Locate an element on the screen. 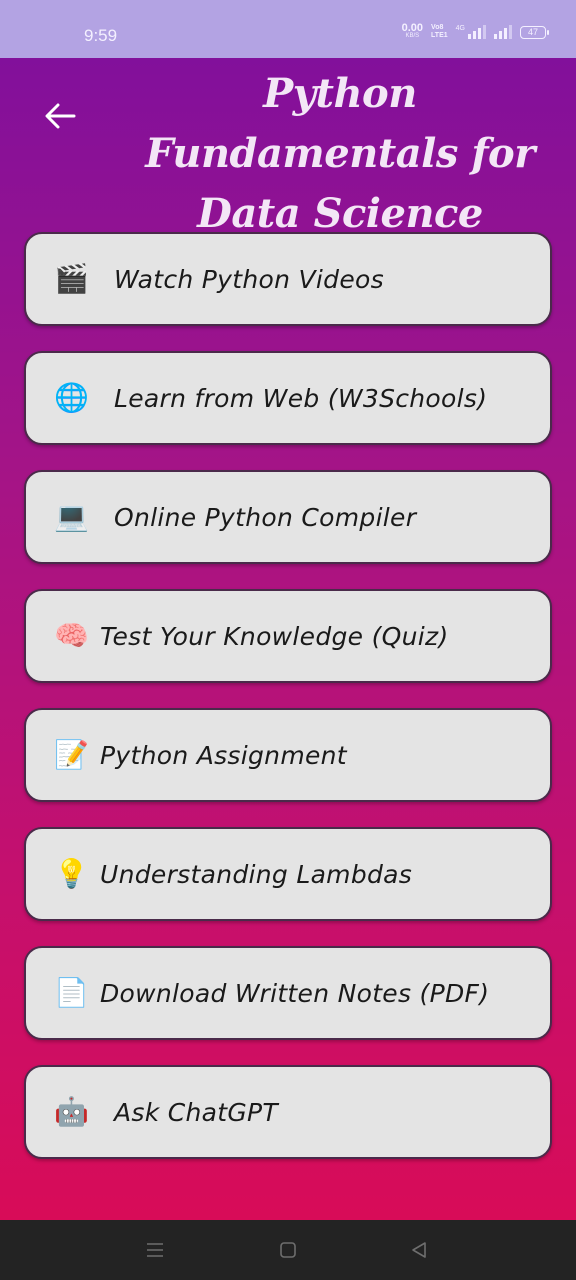  laptop-icon: 💻 is located at coordinates (71, 516).